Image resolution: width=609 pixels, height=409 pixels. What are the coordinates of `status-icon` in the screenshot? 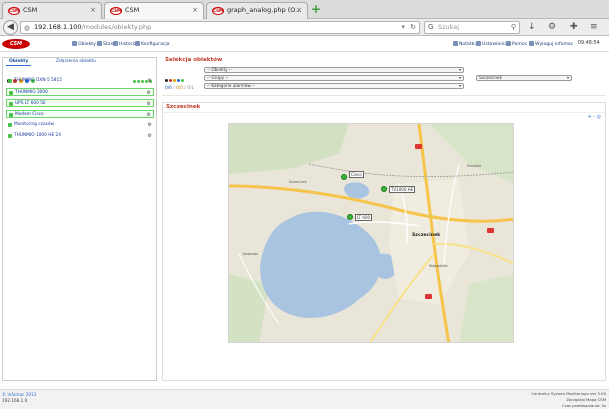 It's located at (99, 43).